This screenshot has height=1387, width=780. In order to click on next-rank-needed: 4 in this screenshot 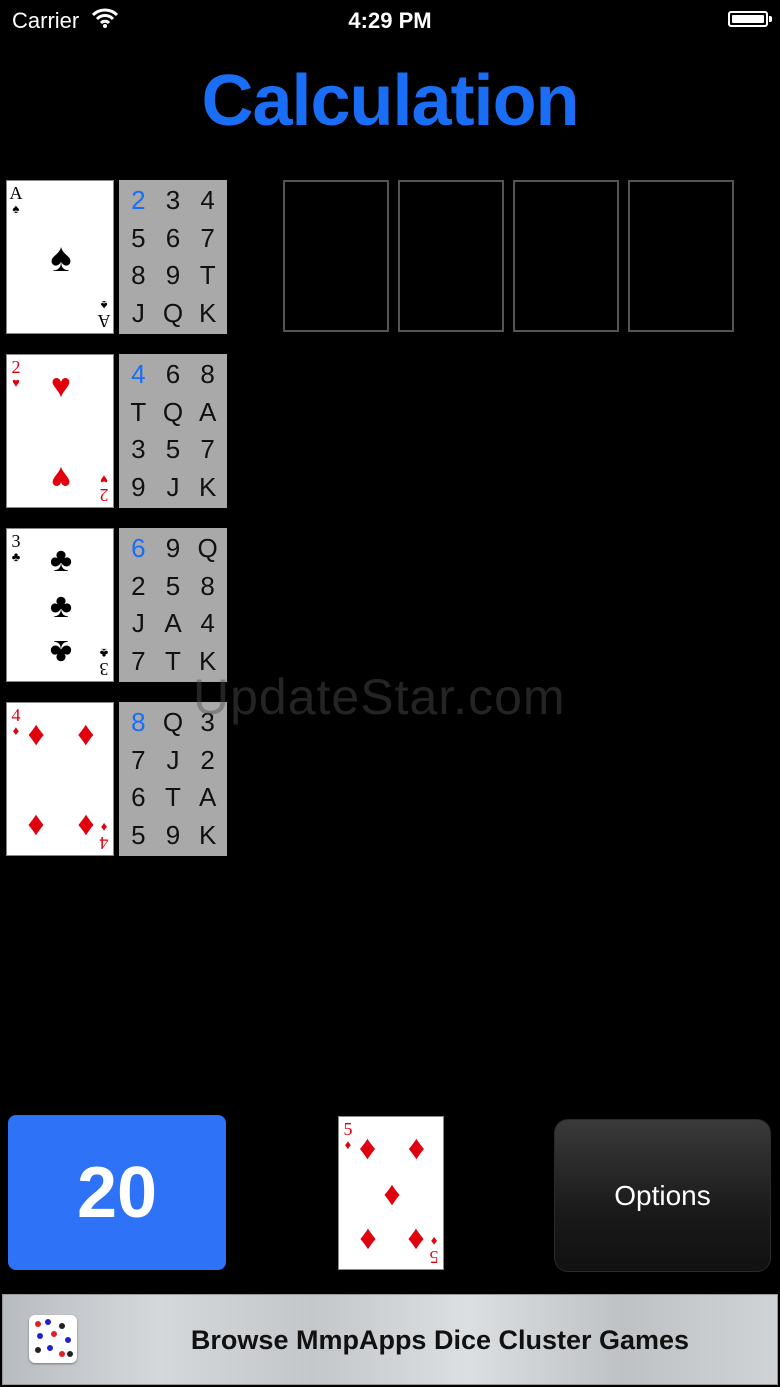, I will do `click(138, 374)`.